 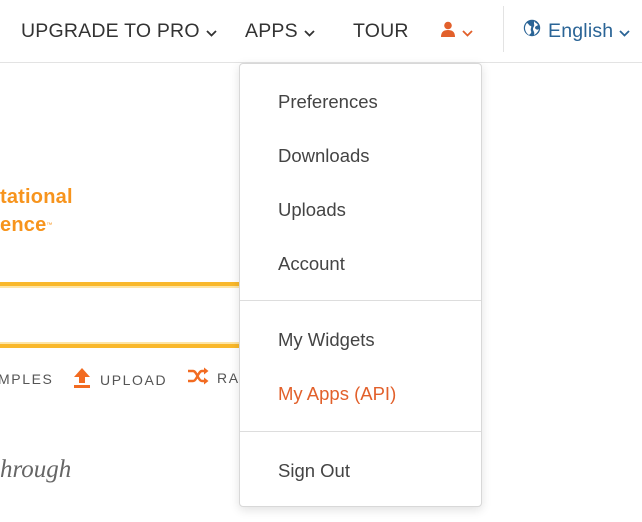 I want to click on search-input, so click(x=122, y=315).